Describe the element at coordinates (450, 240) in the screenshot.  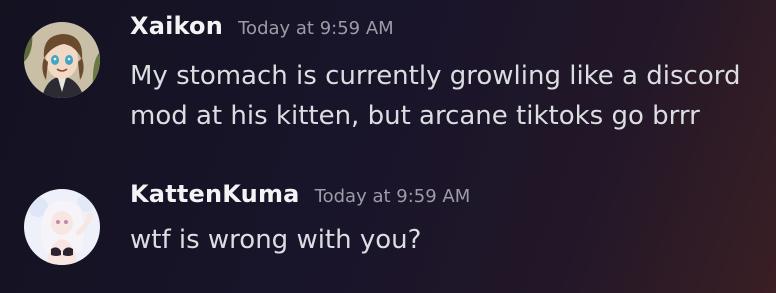
I see `message-content: wtf is wrong with you?` at that location.